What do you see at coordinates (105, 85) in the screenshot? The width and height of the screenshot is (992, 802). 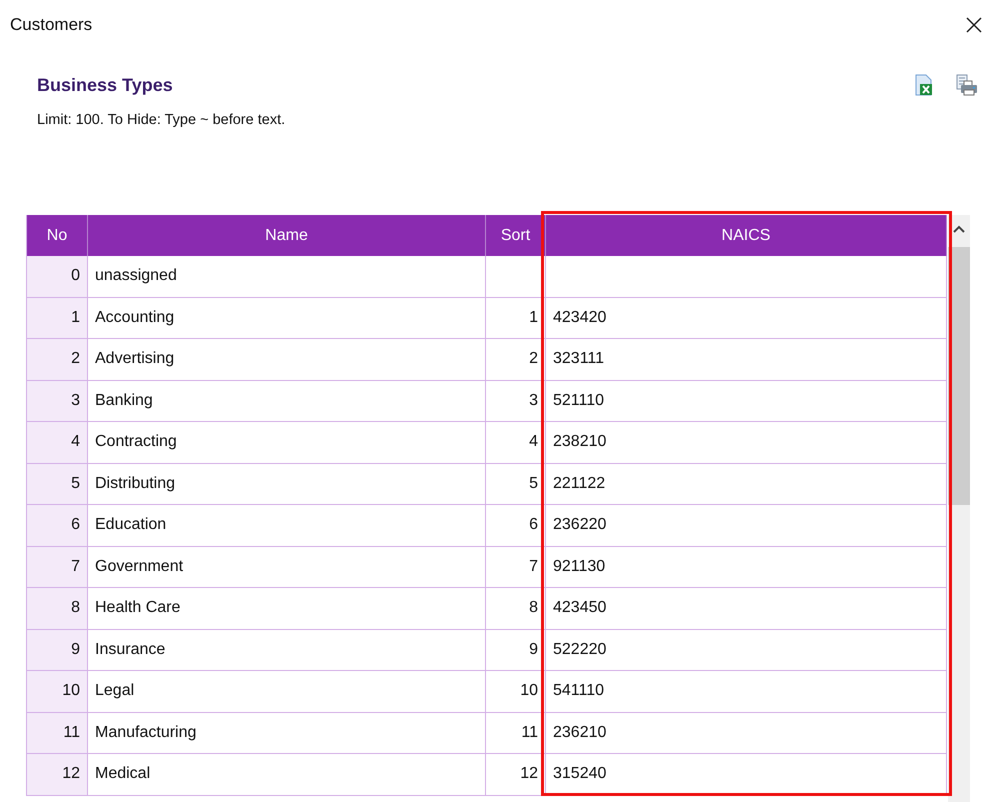 I see `section-heading: Business Types` at bounding box center [105, 85].